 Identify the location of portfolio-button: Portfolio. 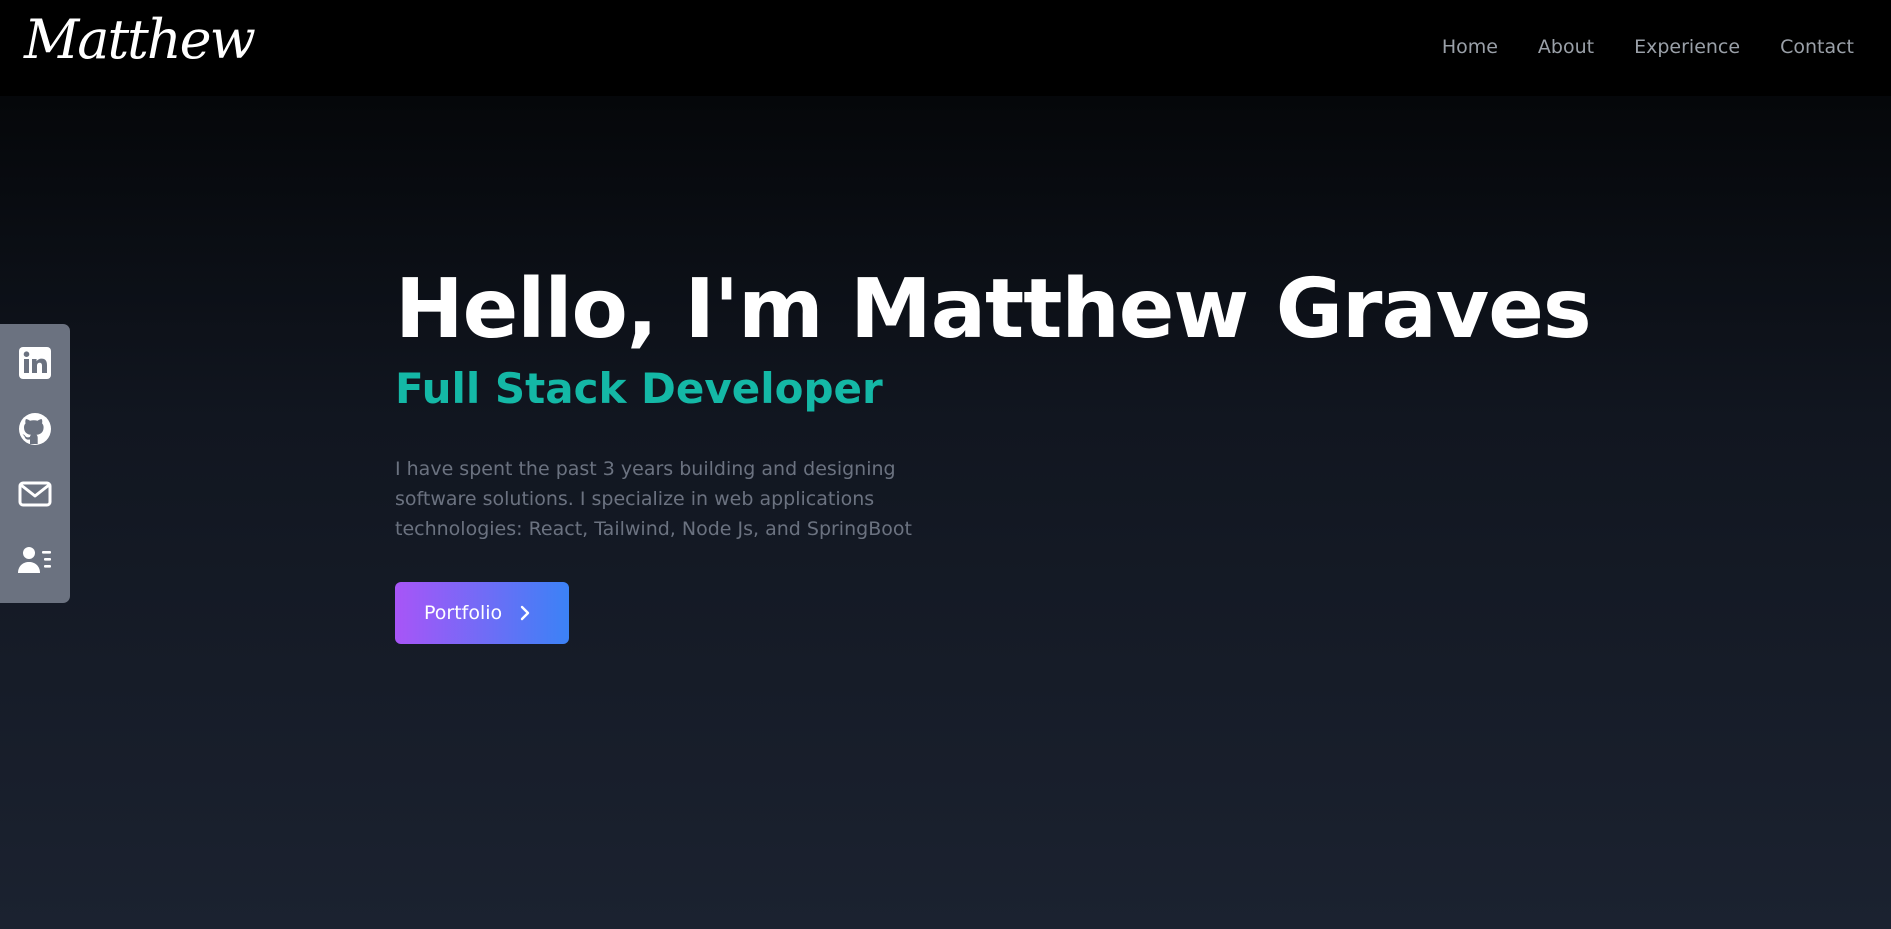
(482, 613).